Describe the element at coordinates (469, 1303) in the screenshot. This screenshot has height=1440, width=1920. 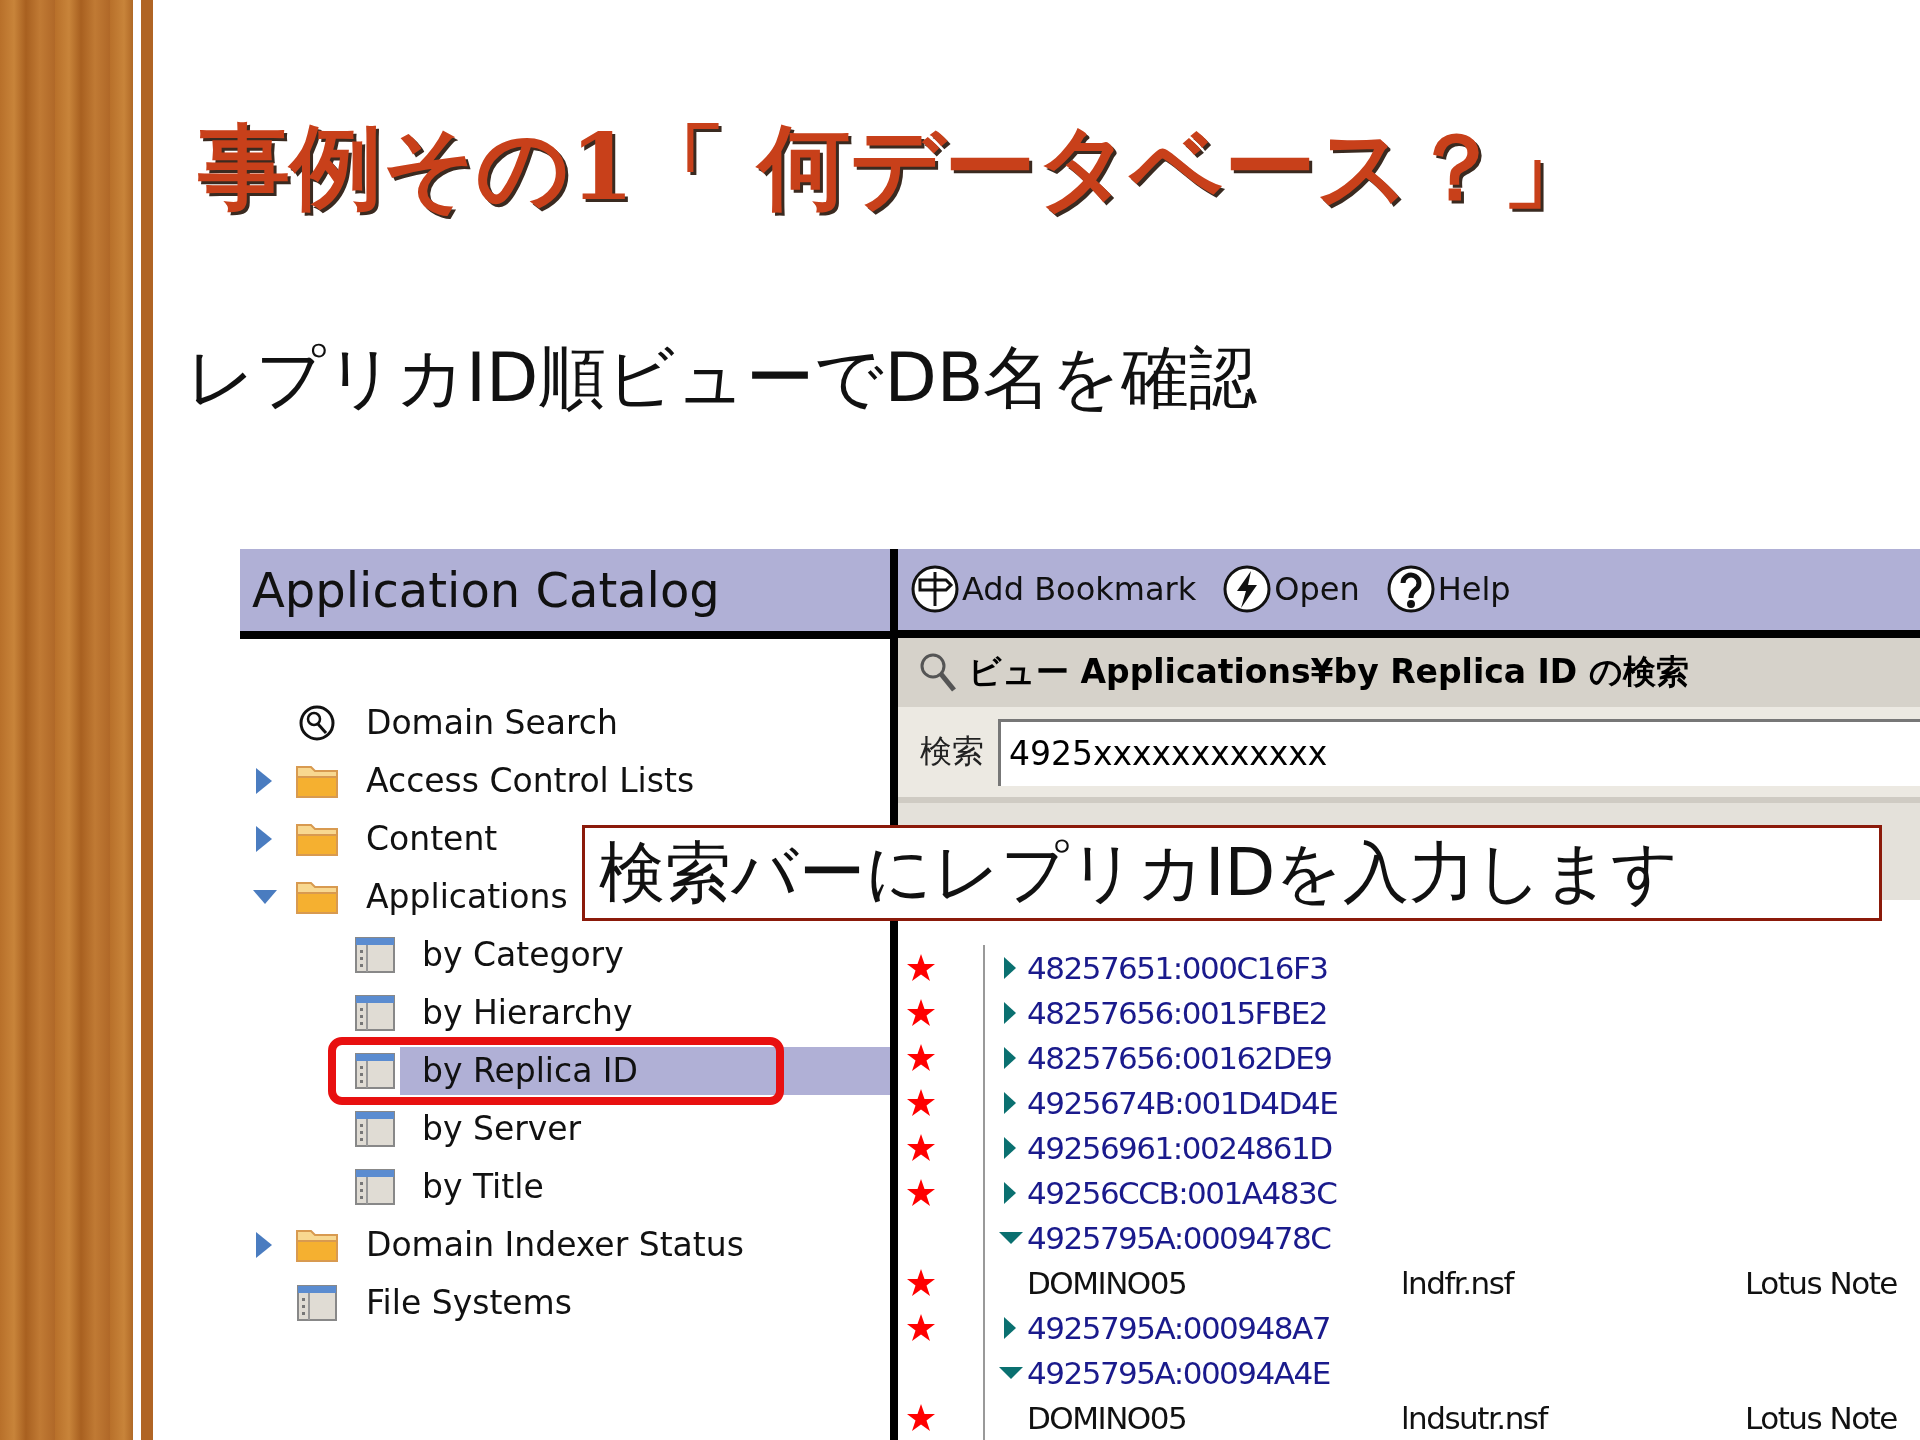
I see `tree-item: File Systems` at that location.